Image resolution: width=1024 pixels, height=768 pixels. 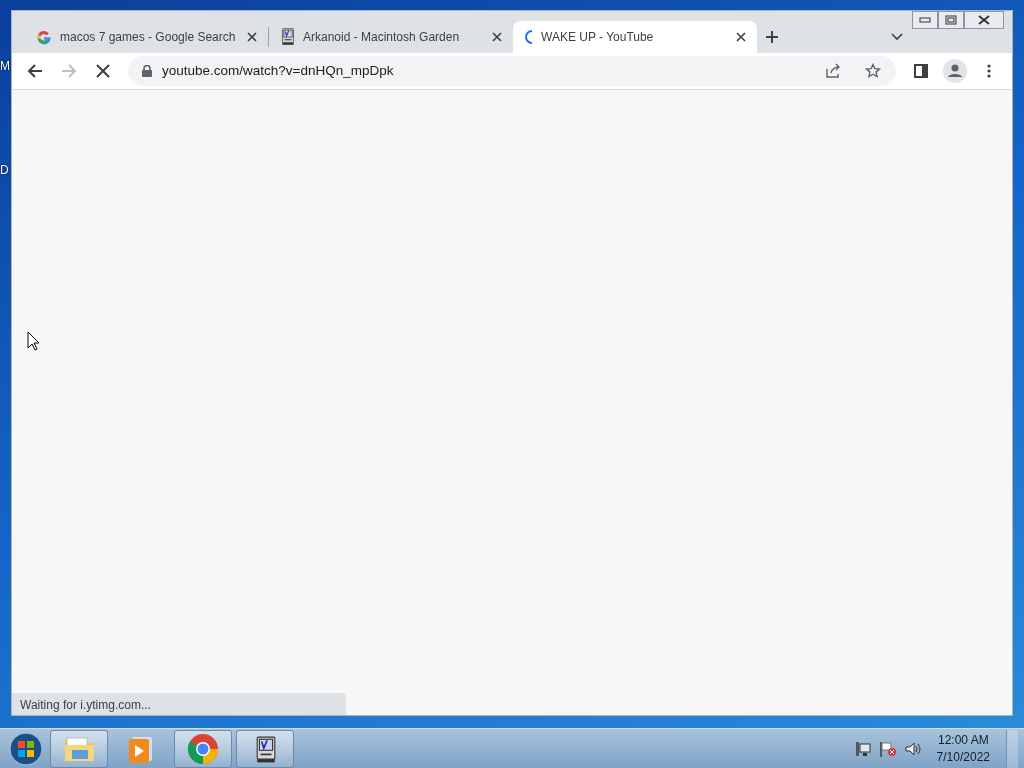 I want to click on browser-tab: Arkanoid - Macintosh Garden, so click(x=391, y=37).